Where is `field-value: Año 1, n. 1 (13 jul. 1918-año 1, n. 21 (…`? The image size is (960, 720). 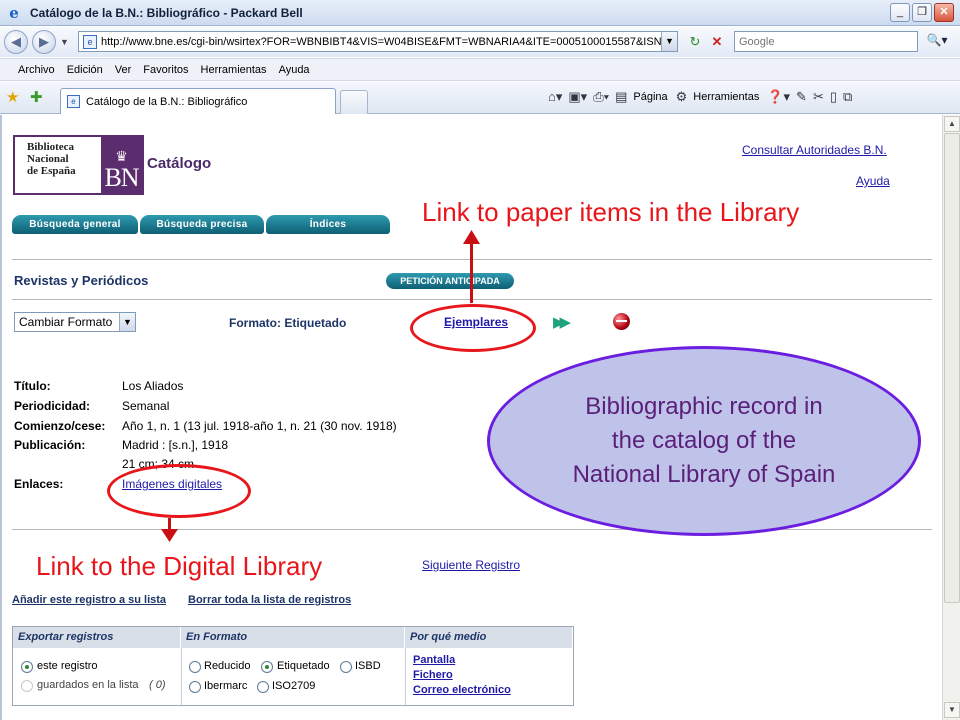 field-value: Año 1, n. 1 (13 jul. 1918-año 1, n. 21 (… is located at coordinates (259, 426).